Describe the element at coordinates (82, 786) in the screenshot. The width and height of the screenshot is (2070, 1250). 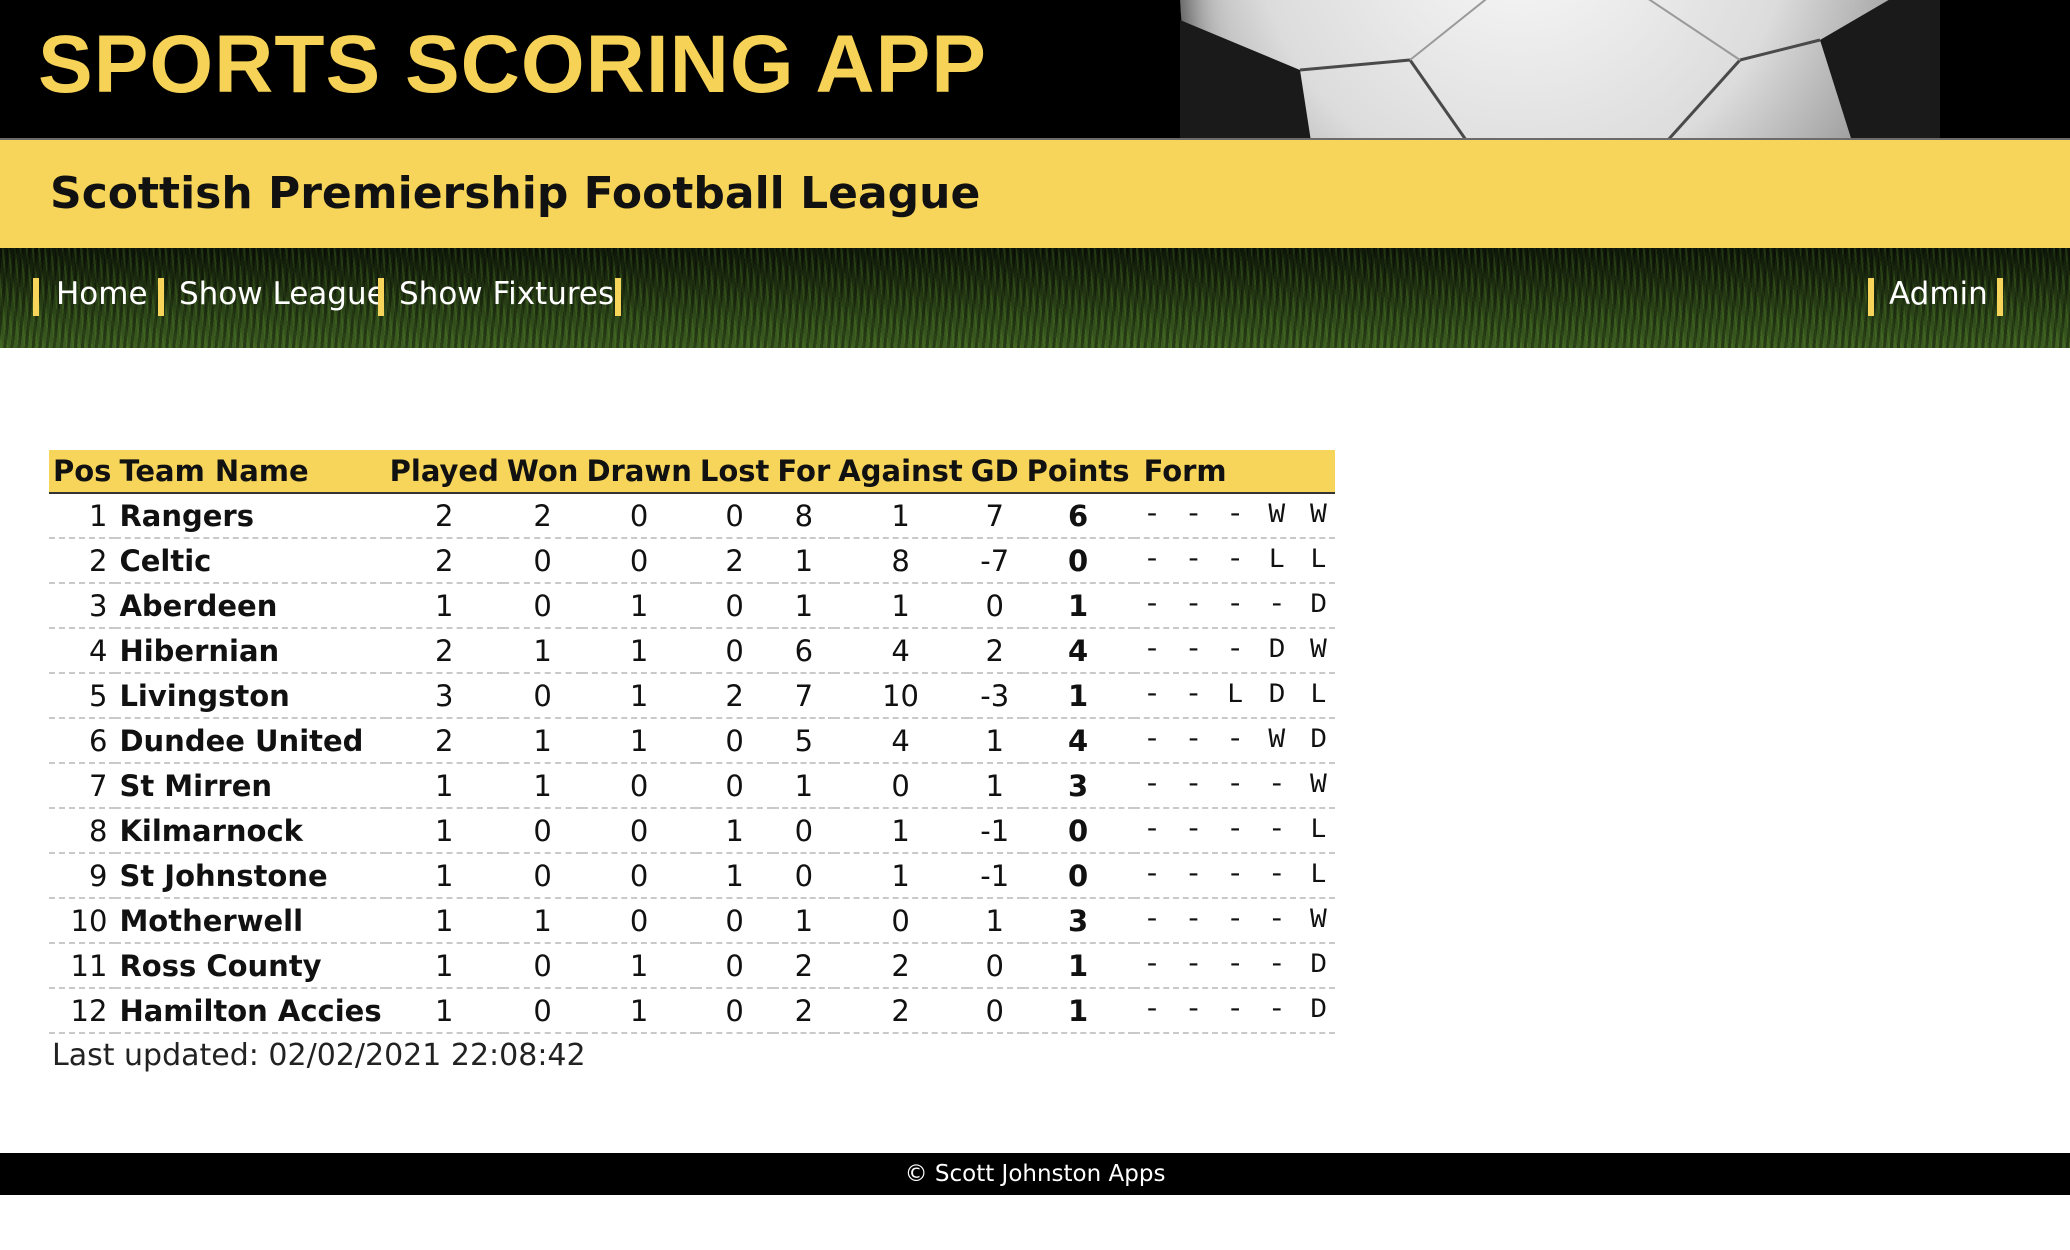
I see `team-pos: 7` at that location.